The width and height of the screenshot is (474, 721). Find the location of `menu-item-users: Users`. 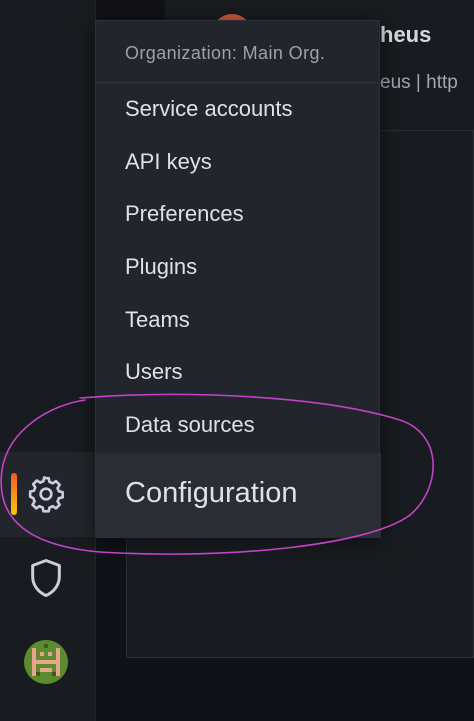

menu-item-users: Users is located at coordinates (237, 372).